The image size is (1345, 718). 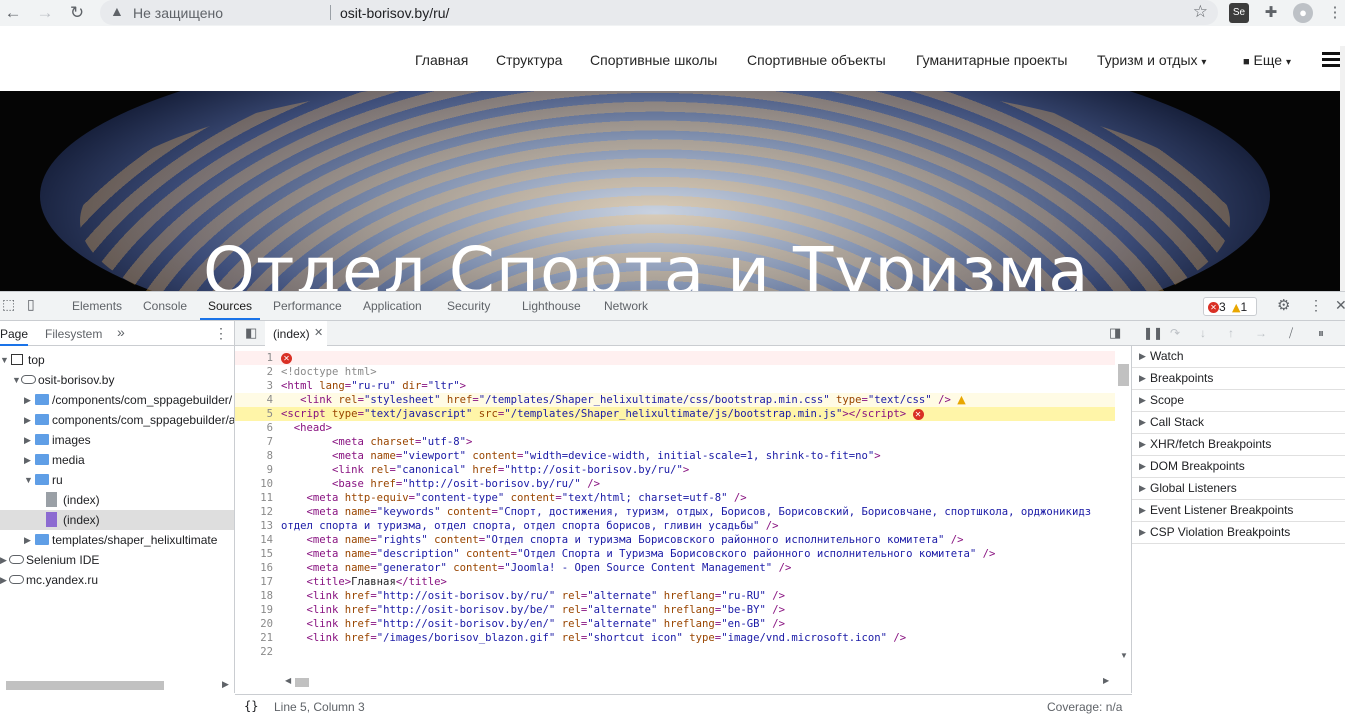 I want to click on line-number: 7, so click(x=254, y=442).